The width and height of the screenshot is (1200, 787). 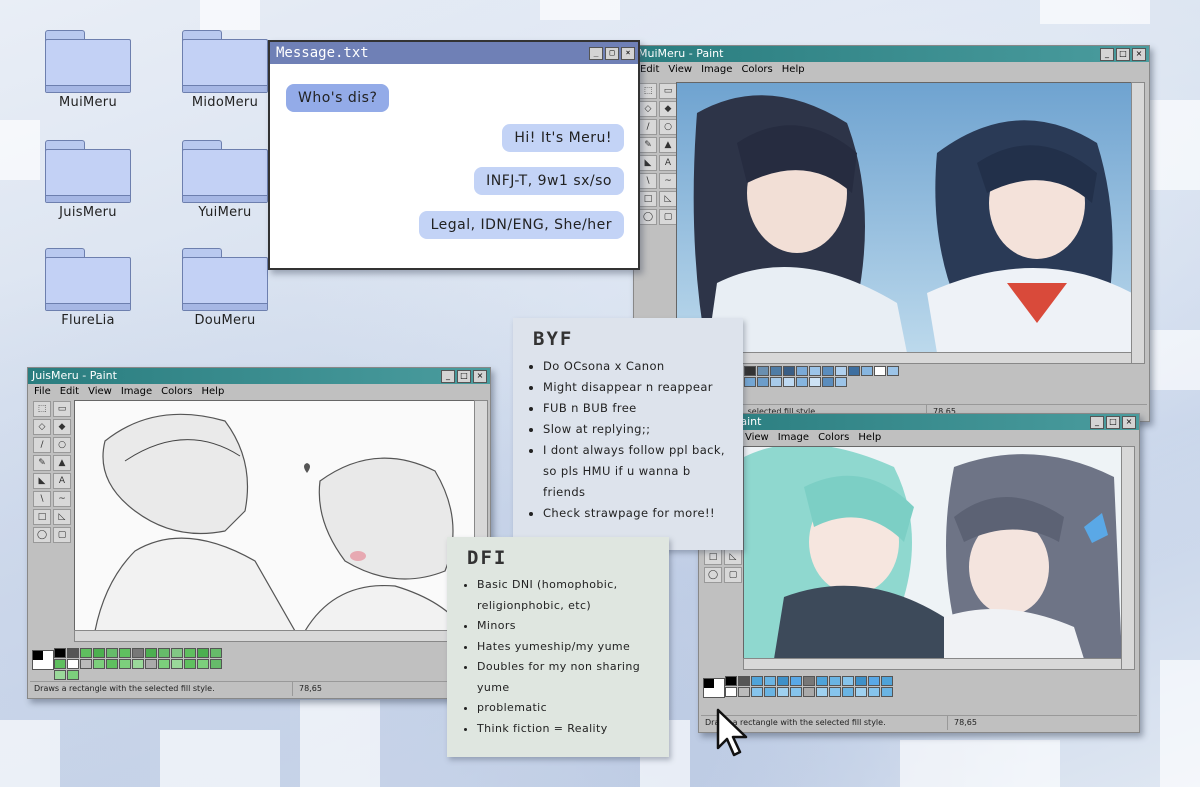 What do you see at coordinates (563, 138) in the screenshot?
I see `chat-bubble: Hi! It's Meru!` at bounding box center [563, 138].